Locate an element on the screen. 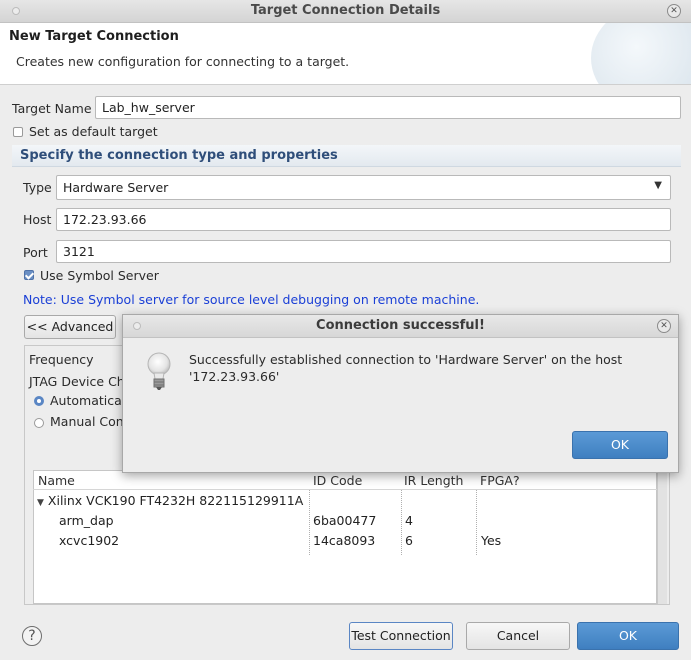 The width and height of the screenshot is (691, 660). frequency-label: Frequency is located at coordinates (61, 359).